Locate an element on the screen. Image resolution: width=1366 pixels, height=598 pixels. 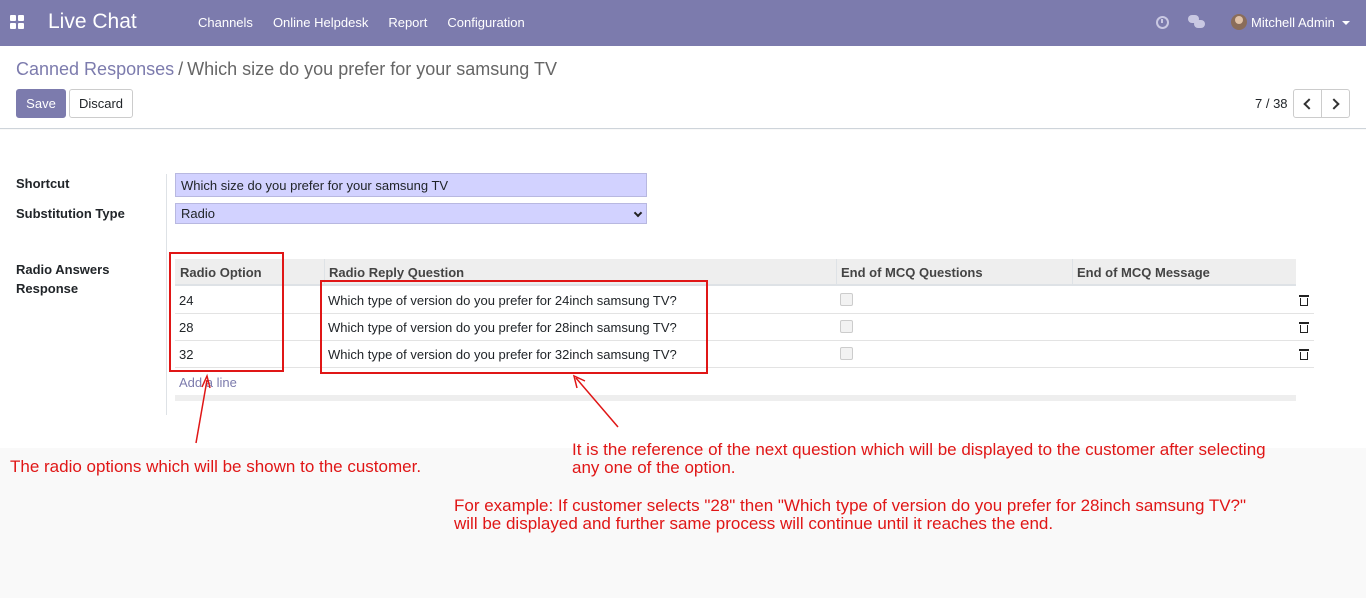
menu-report: Report is located at coordinates (407, 22).